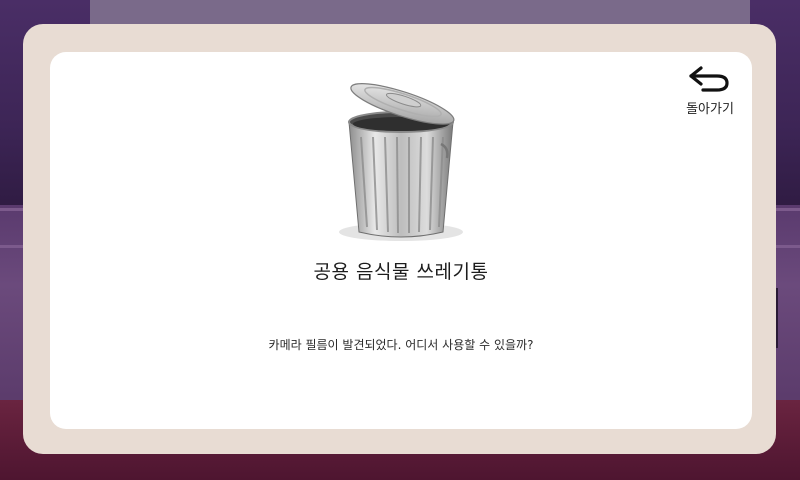  What do you see at coordinates (784, 318) in the screenshot?
I see `background-bracket` at bounding box center [784, 318].